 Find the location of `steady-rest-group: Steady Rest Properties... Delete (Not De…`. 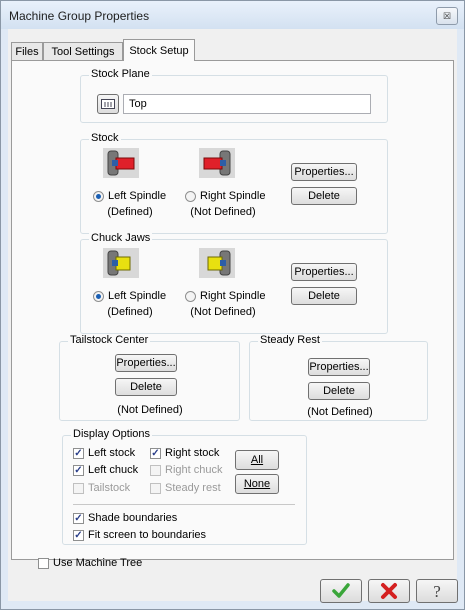

steady-rest-group: Steady Rest Properties... Delete (Not De… is located at coordinates (338, 377).